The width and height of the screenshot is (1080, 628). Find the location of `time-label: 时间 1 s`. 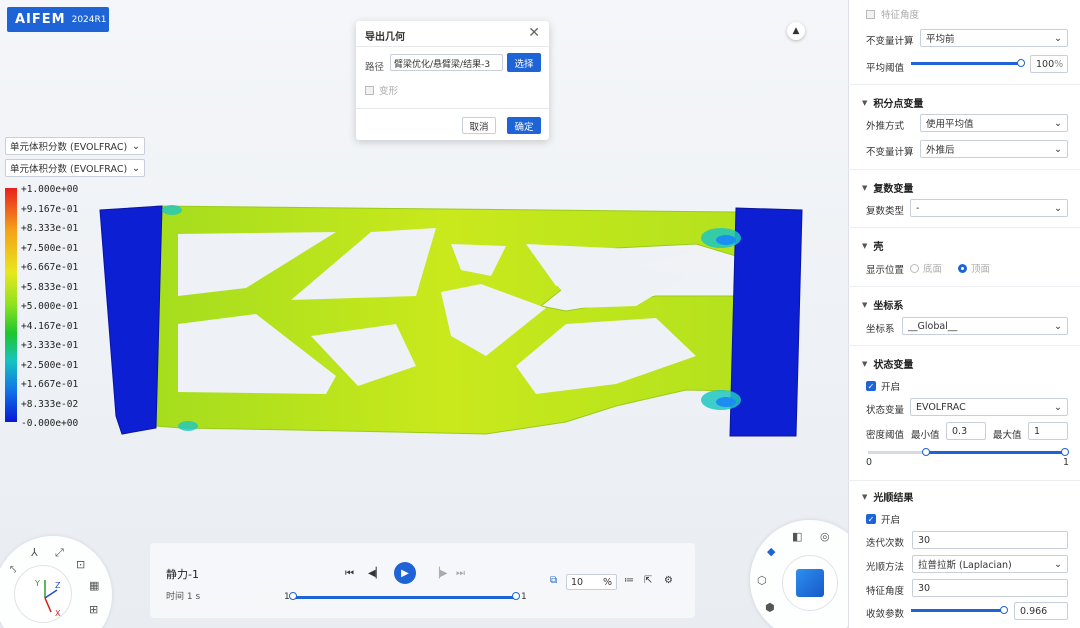

time-label: 时间 1 s is located at coordinates (183, 597).